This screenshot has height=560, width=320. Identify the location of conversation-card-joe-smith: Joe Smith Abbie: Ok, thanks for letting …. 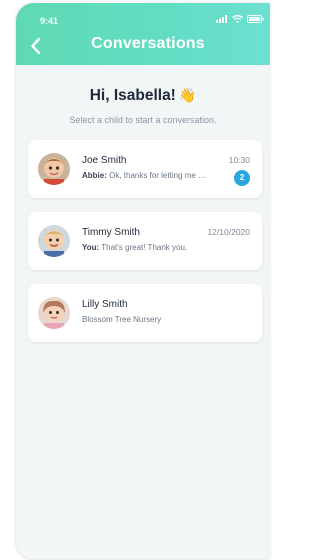
(145, 169).